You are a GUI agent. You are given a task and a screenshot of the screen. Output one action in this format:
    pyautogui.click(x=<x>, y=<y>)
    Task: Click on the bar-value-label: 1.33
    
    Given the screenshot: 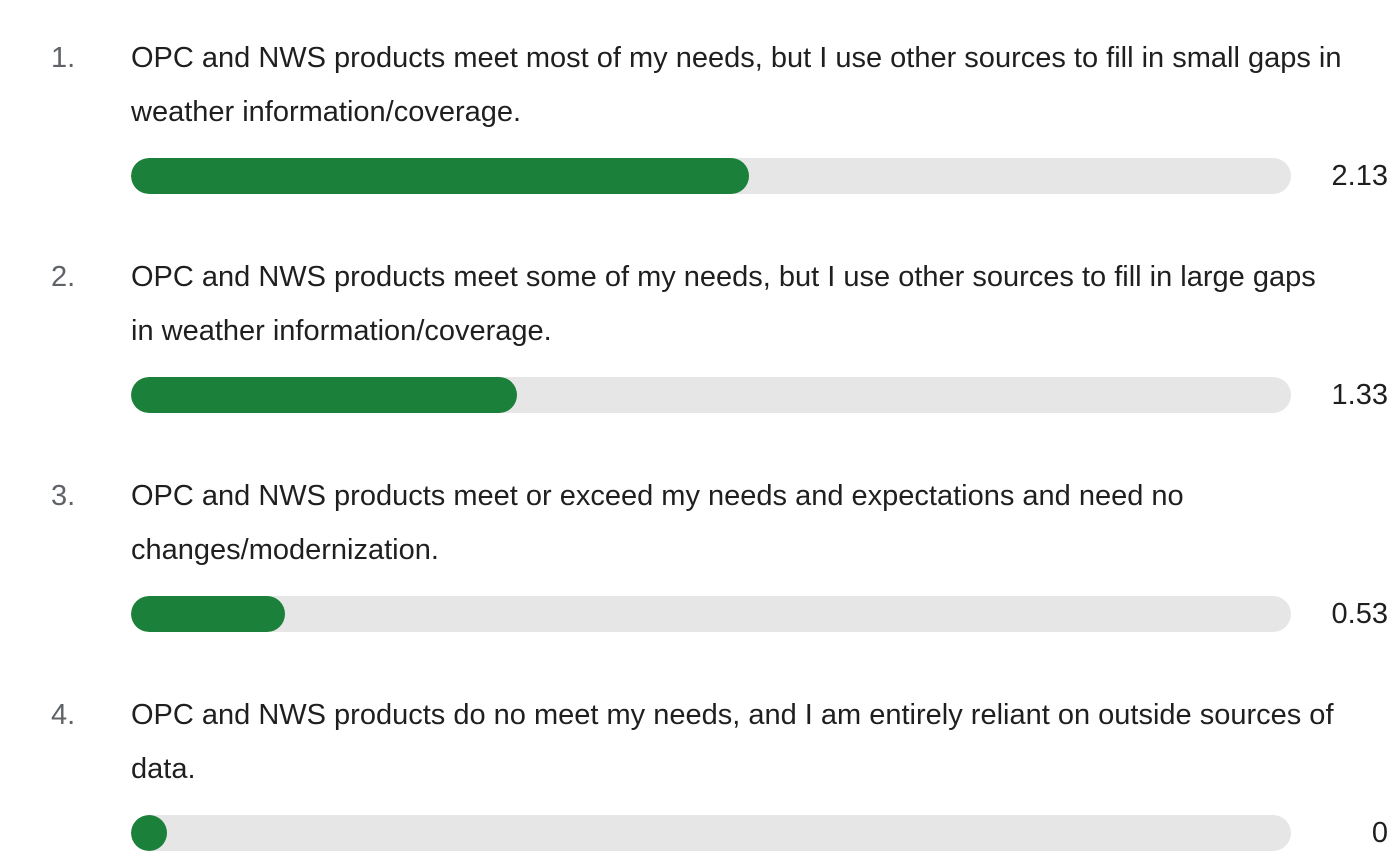 What is the action you would take?
    pyautogui.click(x=1359, y=395)
    